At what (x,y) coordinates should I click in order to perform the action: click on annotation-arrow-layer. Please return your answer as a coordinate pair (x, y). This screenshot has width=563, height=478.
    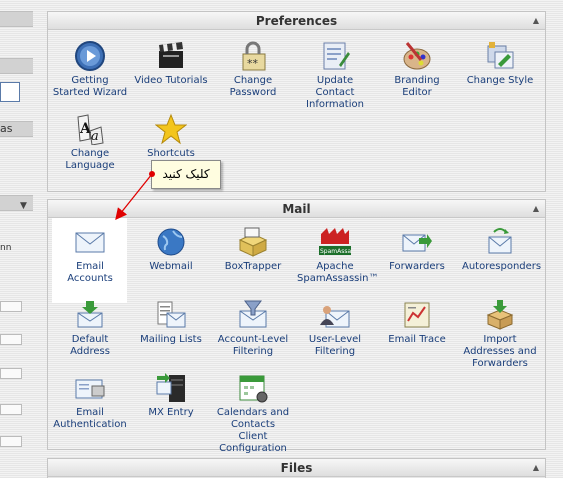
    Looking at the image, I should click on (135, 196).